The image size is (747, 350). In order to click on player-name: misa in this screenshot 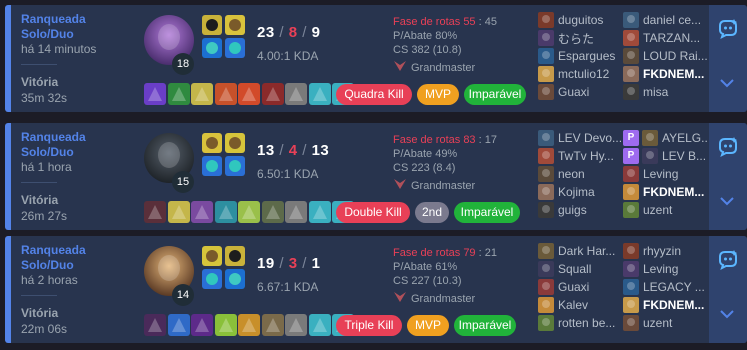, I will do `click(655, 92)`.